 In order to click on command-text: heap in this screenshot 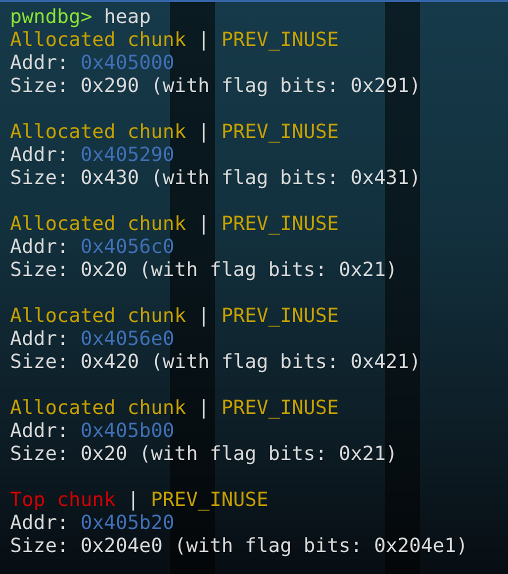, I will do `click(127, 16)`.